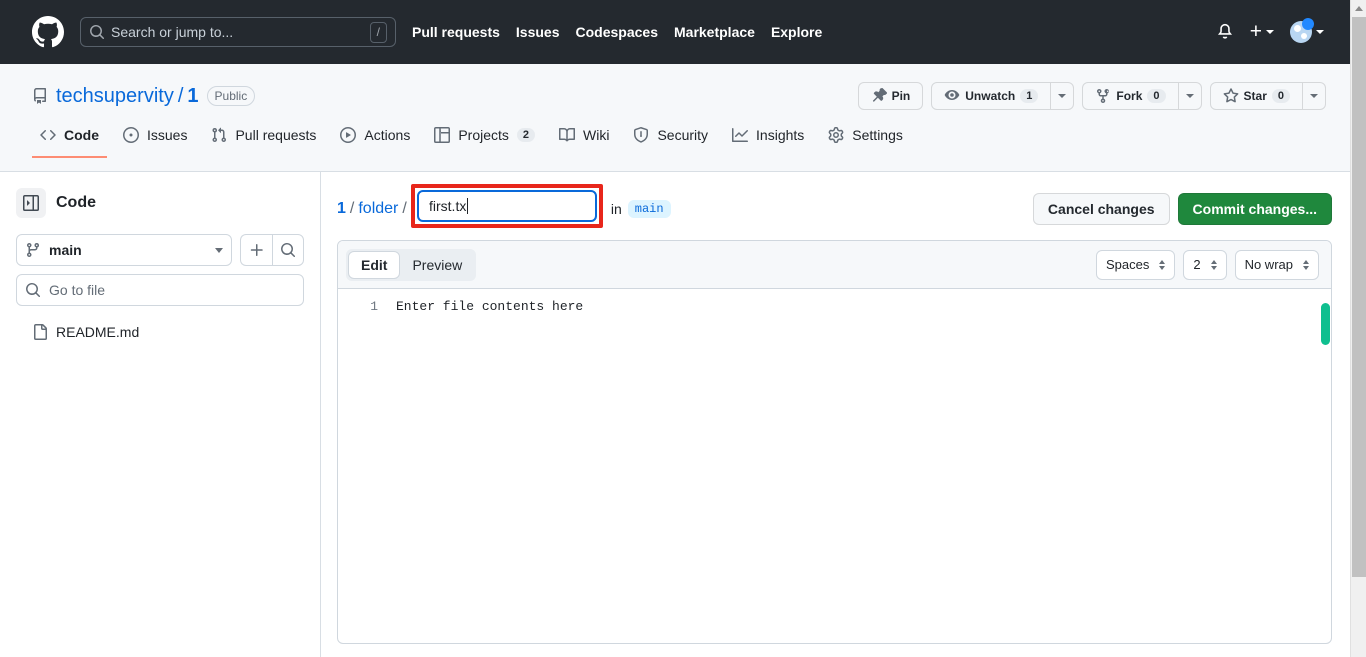  Describe the element at coordinates (714, 32) in the screenshot. I see `nav-marketplace: Marketplace` at that location.